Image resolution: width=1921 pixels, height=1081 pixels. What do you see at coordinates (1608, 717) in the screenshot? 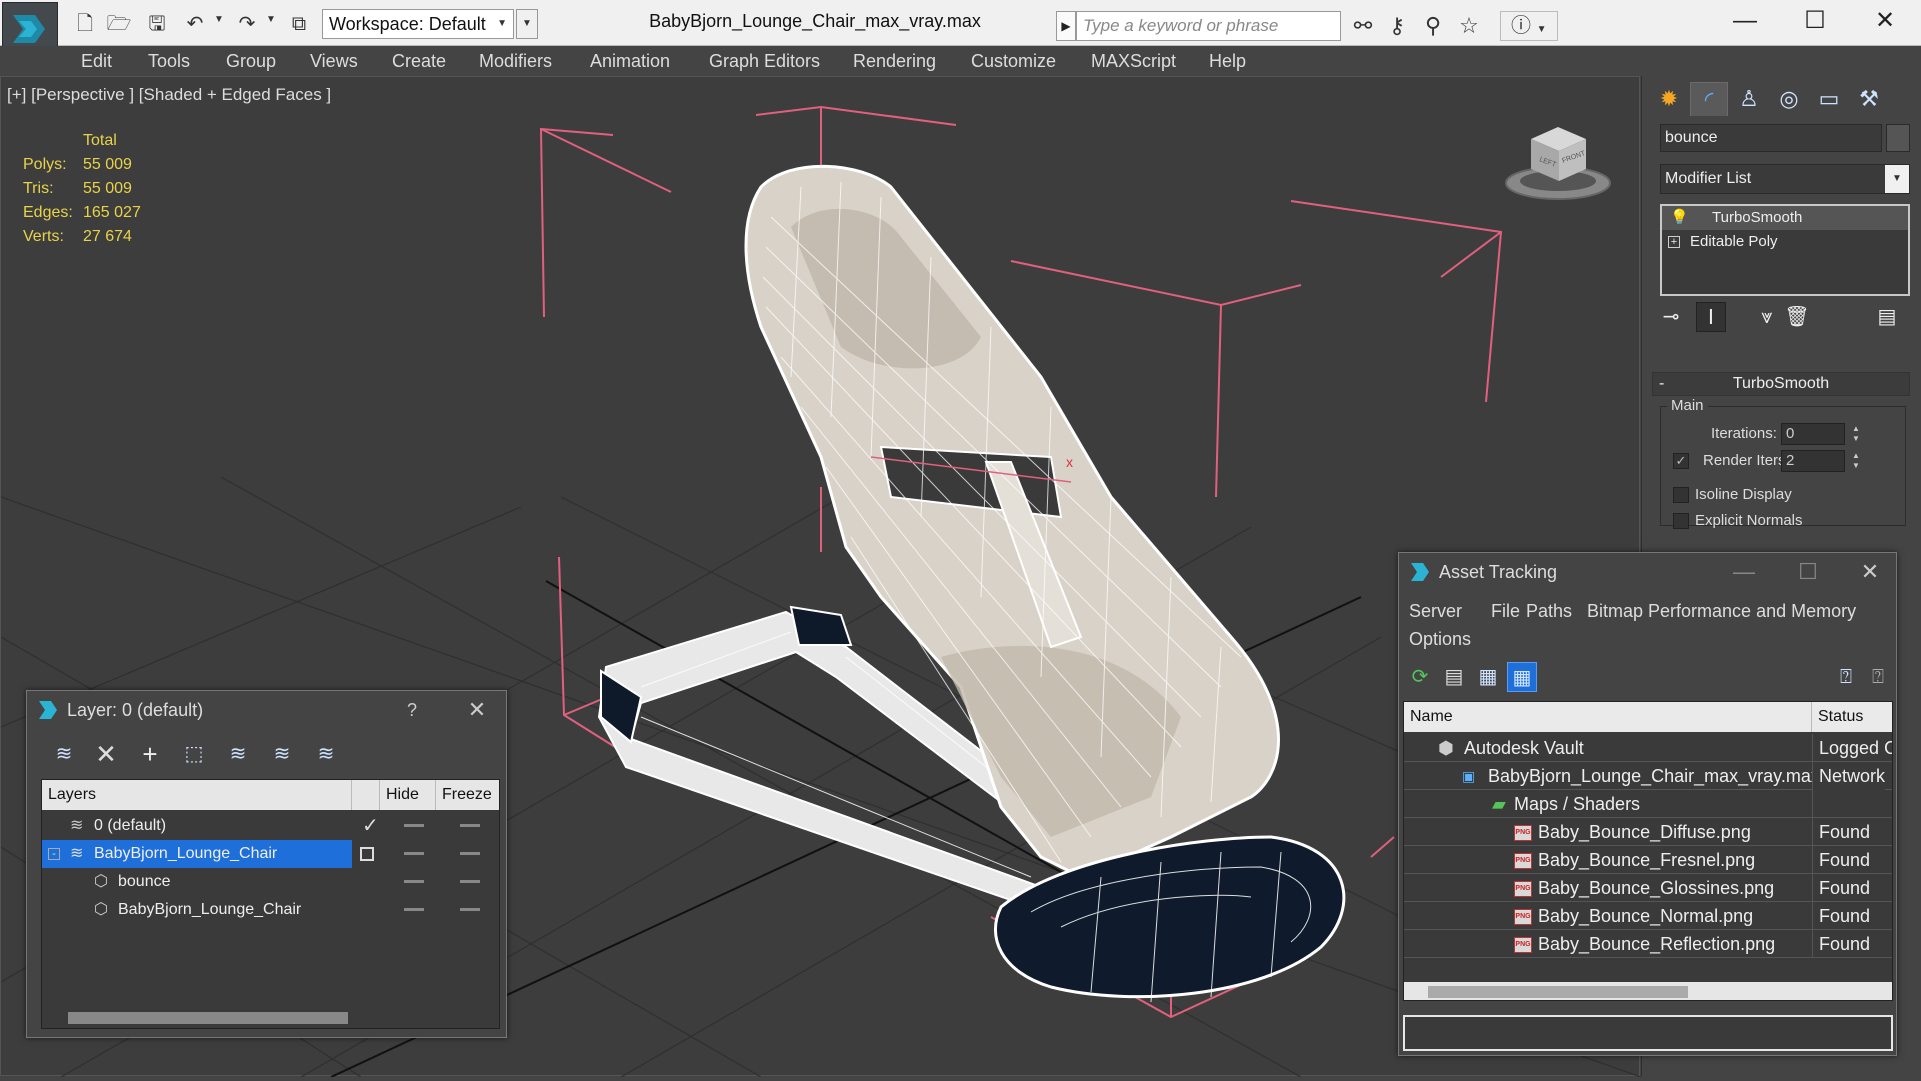
I see `column-name: Name` at bounding box center [1608, 717].